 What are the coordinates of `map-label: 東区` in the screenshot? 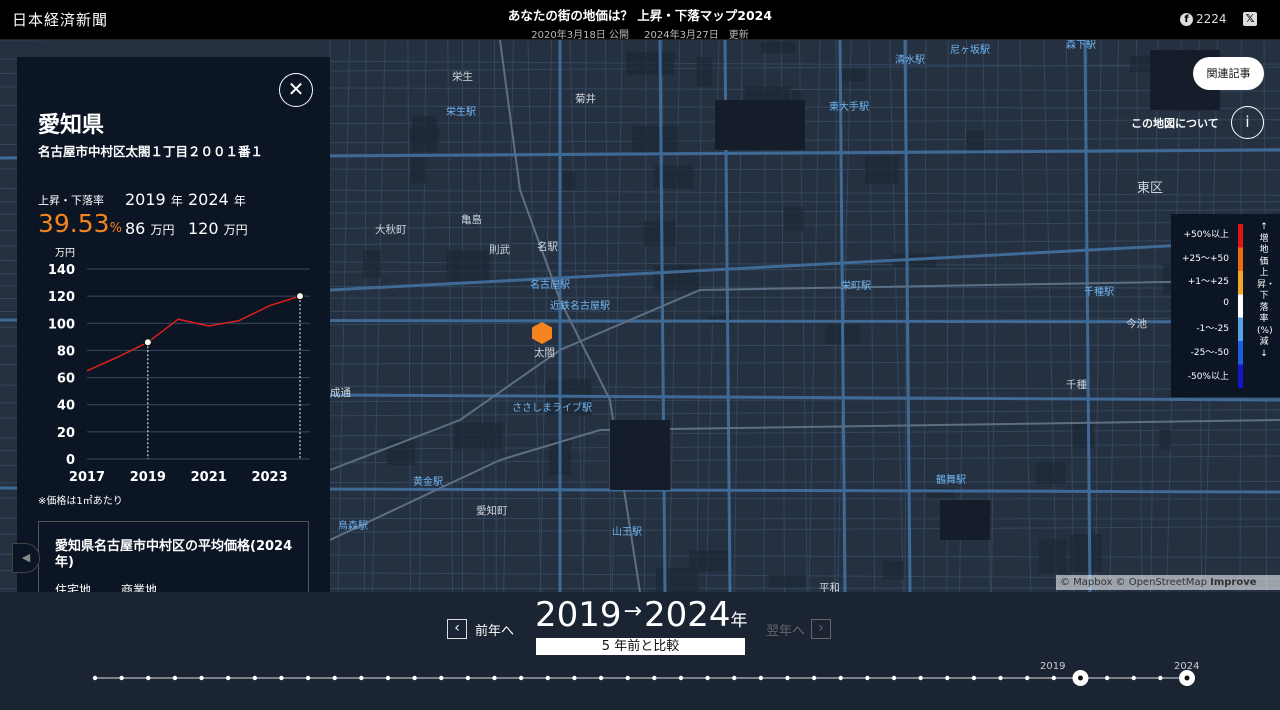 It's located at (1150, 188).